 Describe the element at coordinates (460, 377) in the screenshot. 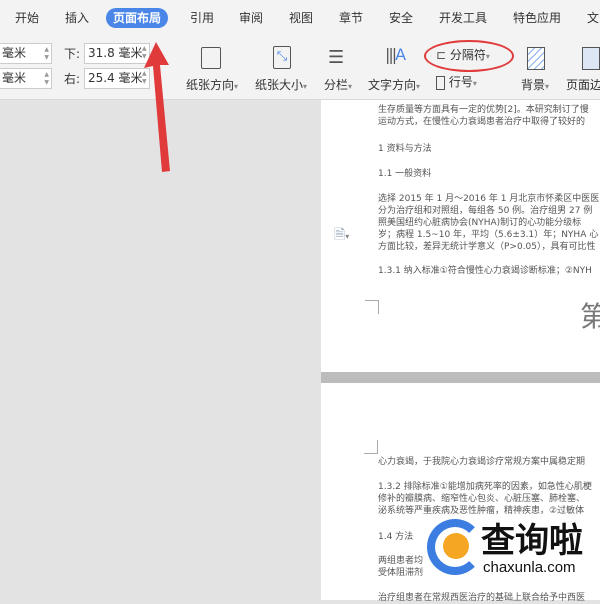

I see `page-gap` at that location.